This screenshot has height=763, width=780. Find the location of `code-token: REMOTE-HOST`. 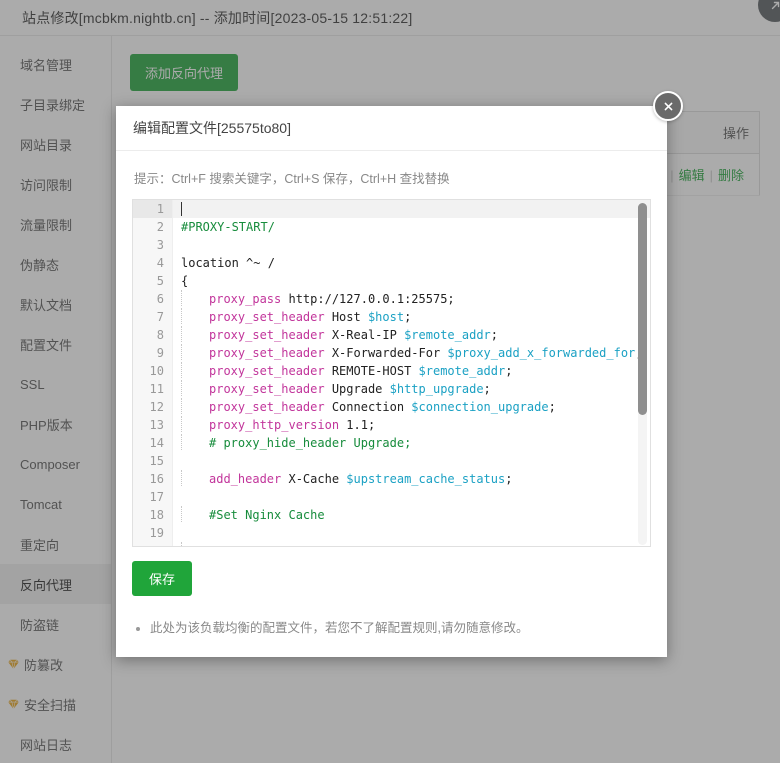

code-token: REMOTE-HOST is located at coordinates (371, 371).